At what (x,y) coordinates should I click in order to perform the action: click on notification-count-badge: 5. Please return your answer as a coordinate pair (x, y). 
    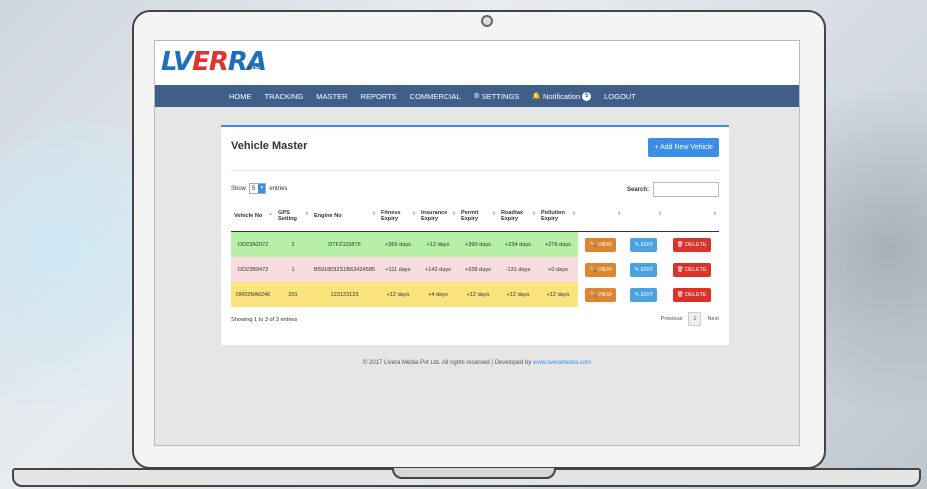
    Looking at the image, I should click on (587, 96).